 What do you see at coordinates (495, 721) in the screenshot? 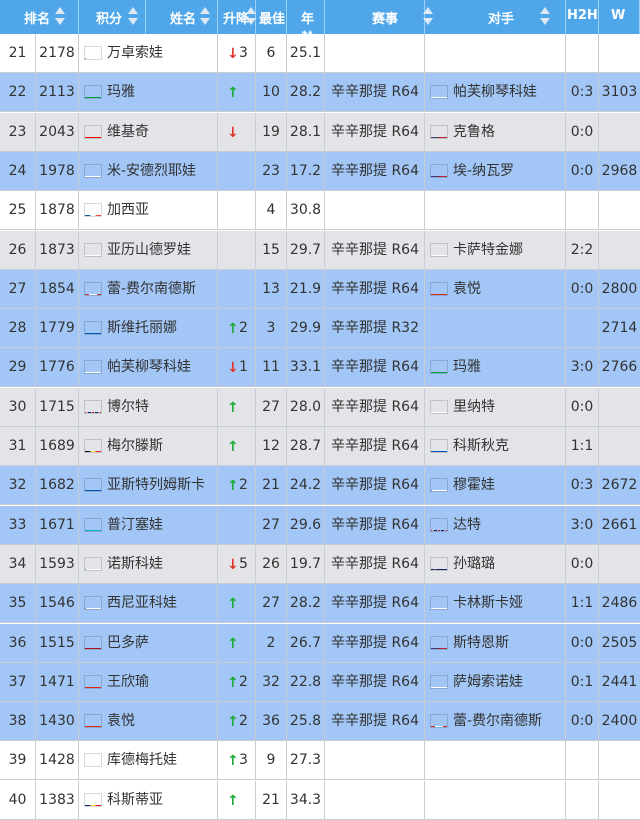
I see `opponent-cell: 蕾-费尔南德斯` at bounding box center [495, 721].